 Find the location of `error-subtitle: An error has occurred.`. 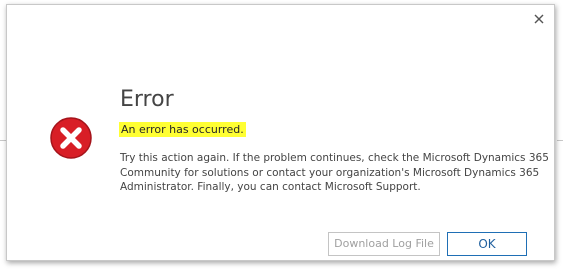

error-subtitle: An error has occurred. is located at coordinates (182, 129).